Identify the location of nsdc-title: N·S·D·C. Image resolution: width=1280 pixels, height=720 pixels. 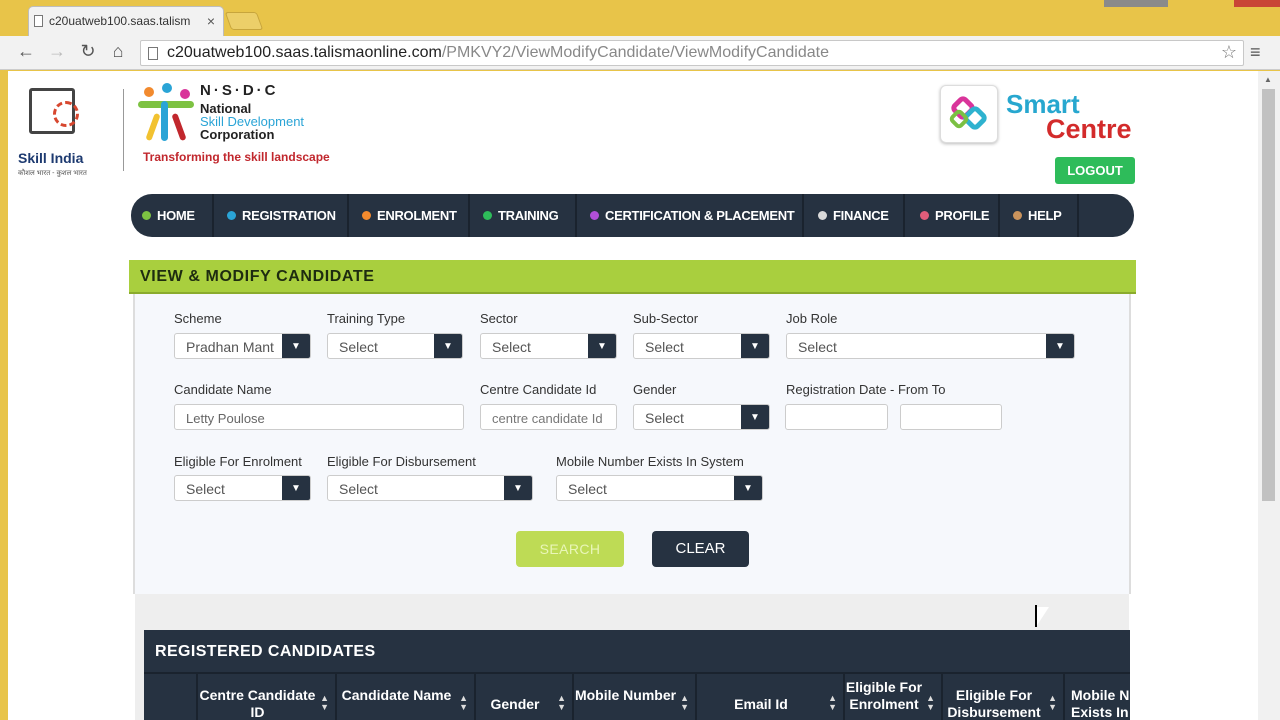
(239, 90).